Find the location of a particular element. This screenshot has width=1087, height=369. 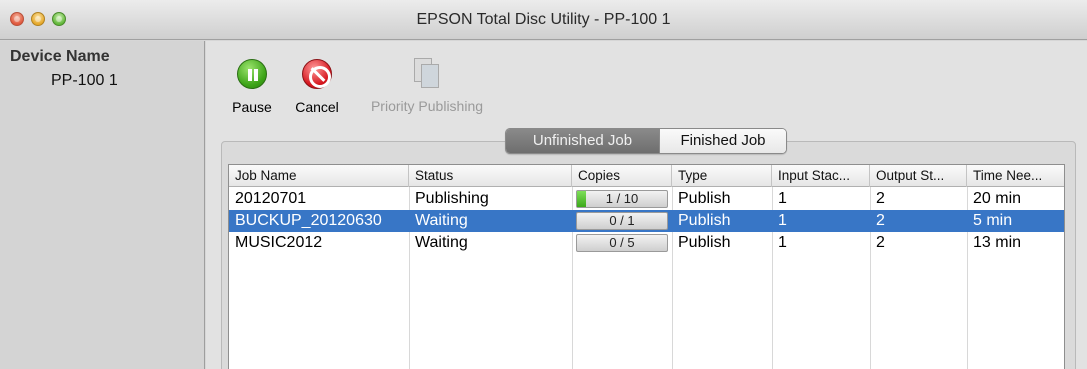

copies-text: 1 / 10 is located at coordinates (622, 198).